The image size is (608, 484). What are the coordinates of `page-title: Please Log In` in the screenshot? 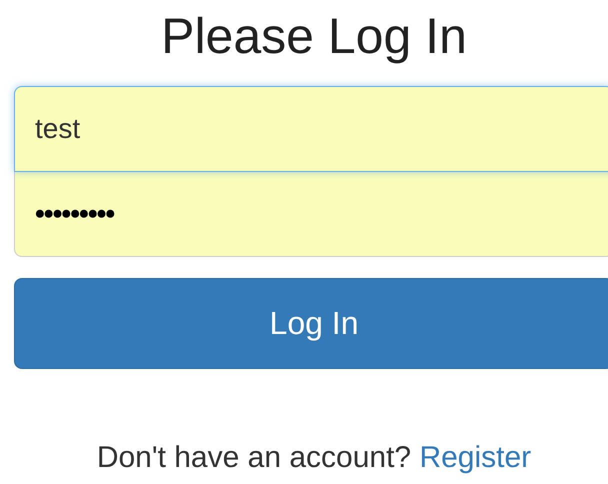 It's located at (314, 36).